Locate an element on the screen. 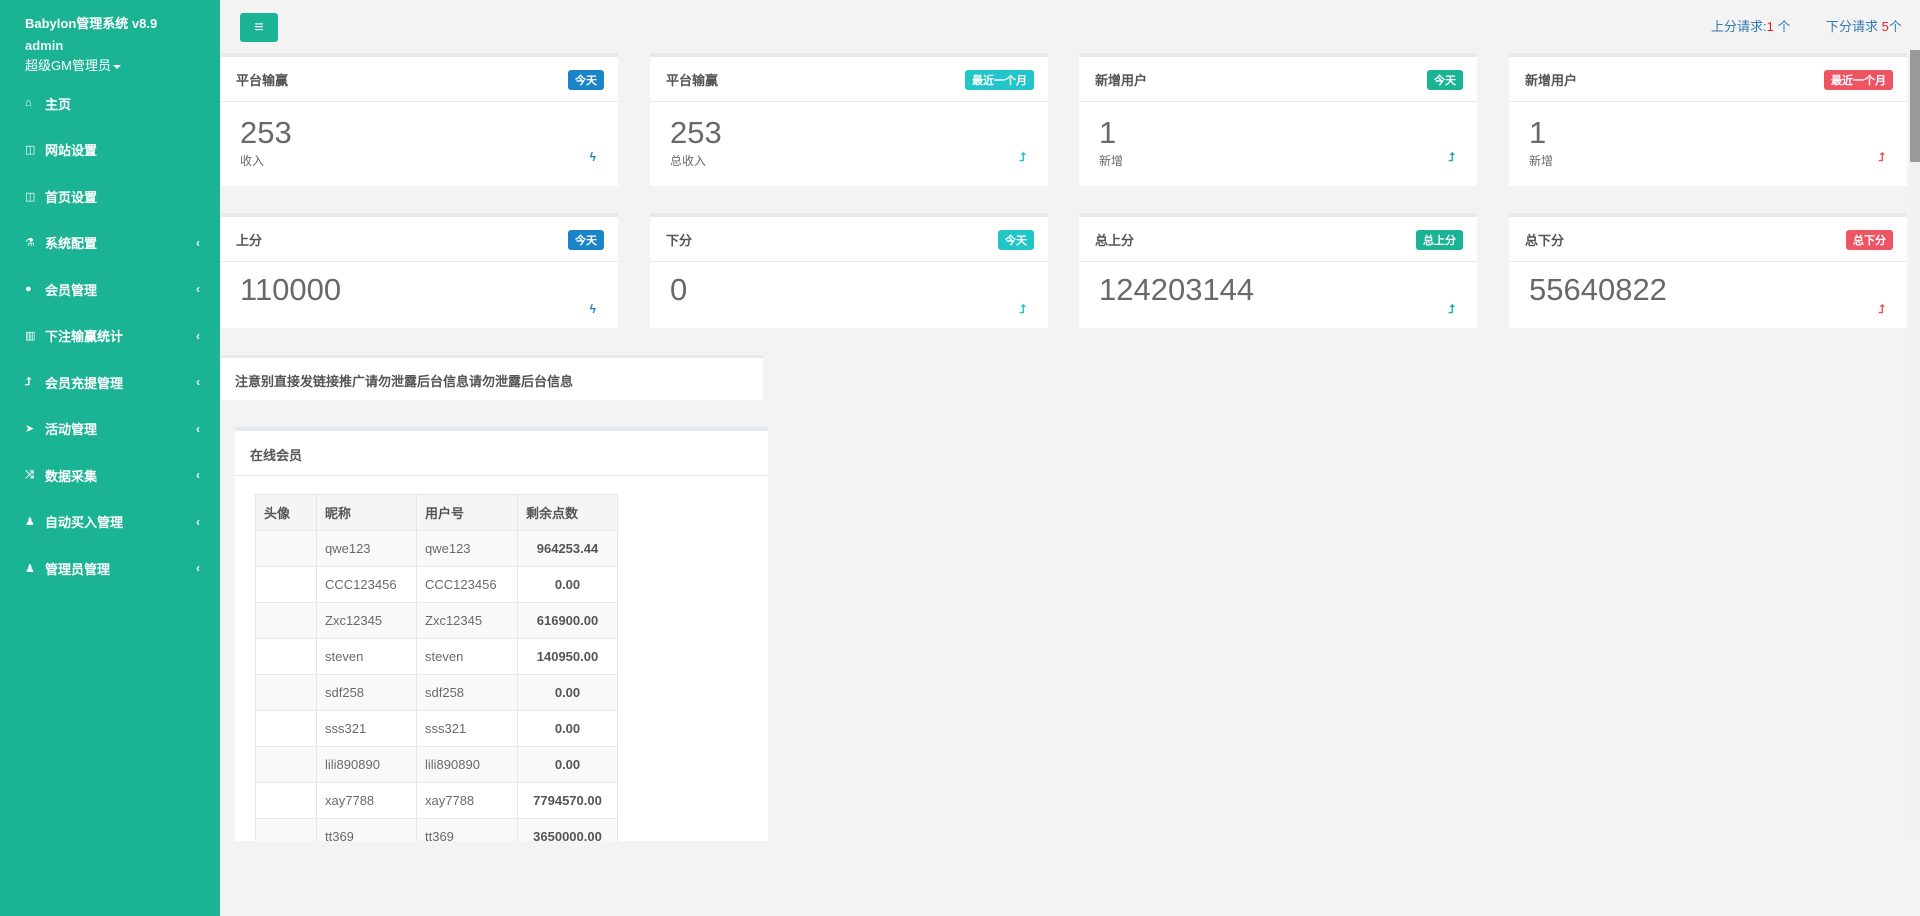  card-subtitle: 总收入 is located at coordinates (688, 161).